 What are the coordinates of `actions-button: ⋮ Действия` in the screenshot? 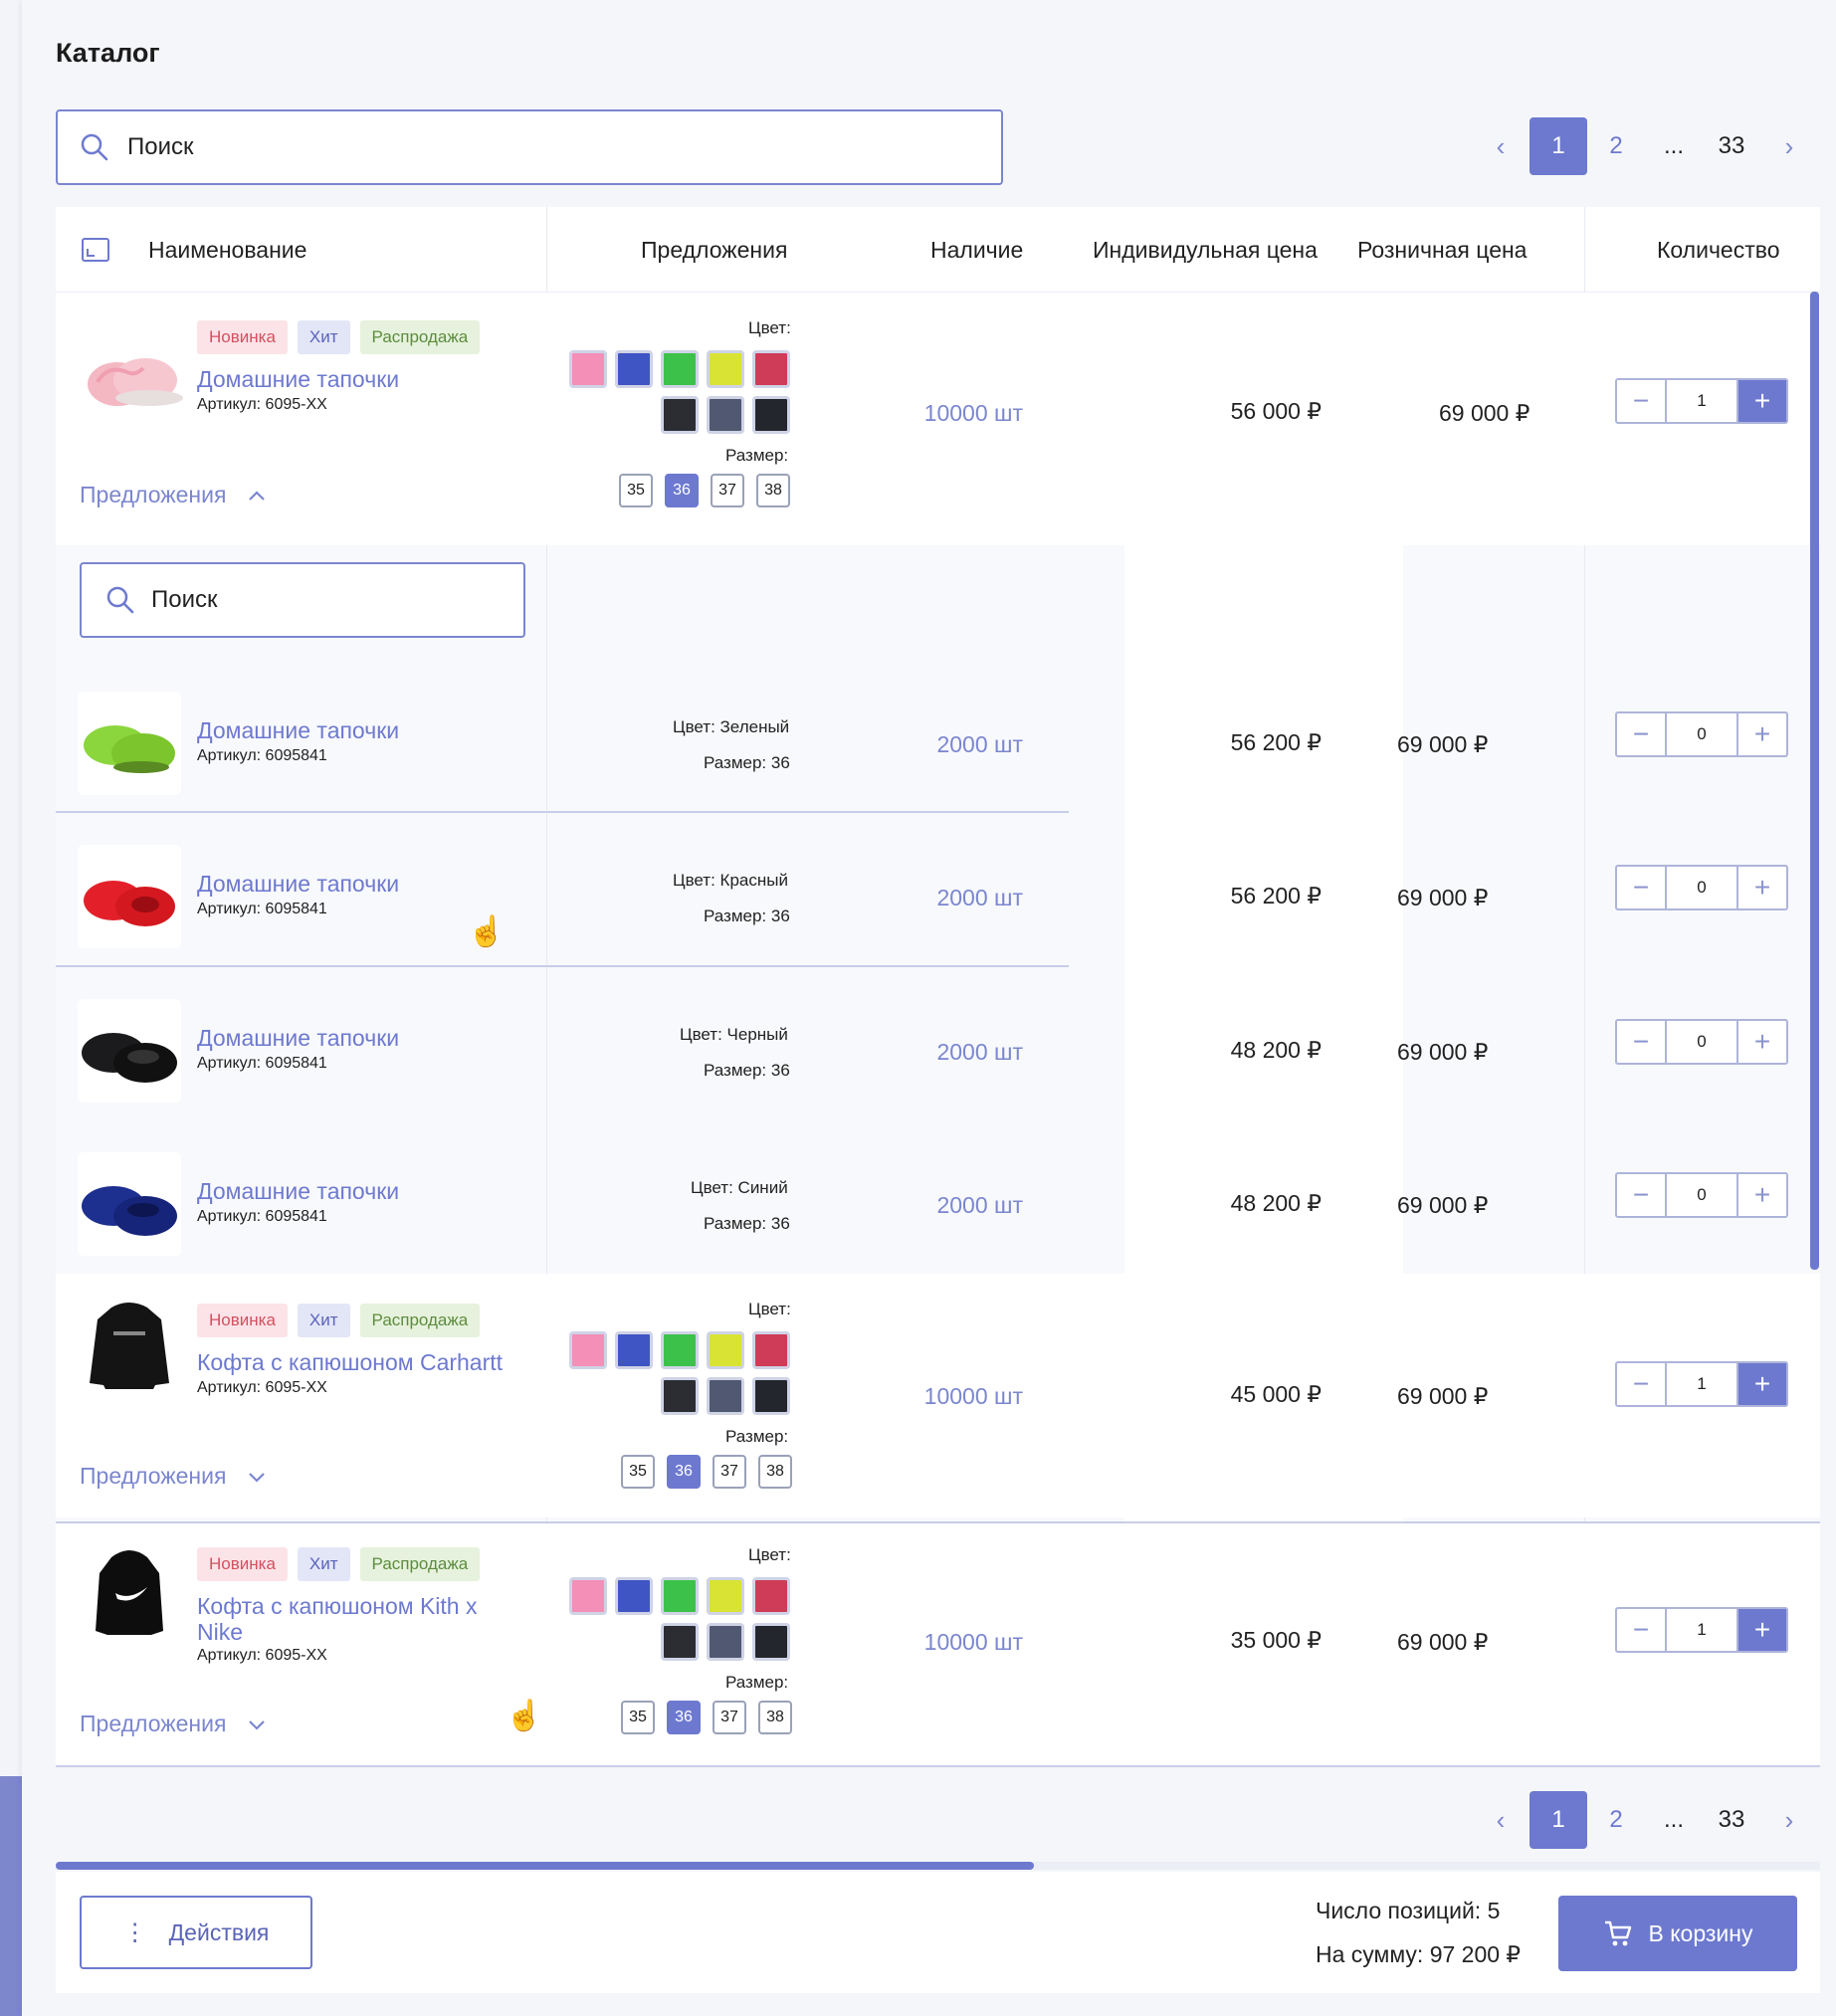 It's located at (196, 1932).